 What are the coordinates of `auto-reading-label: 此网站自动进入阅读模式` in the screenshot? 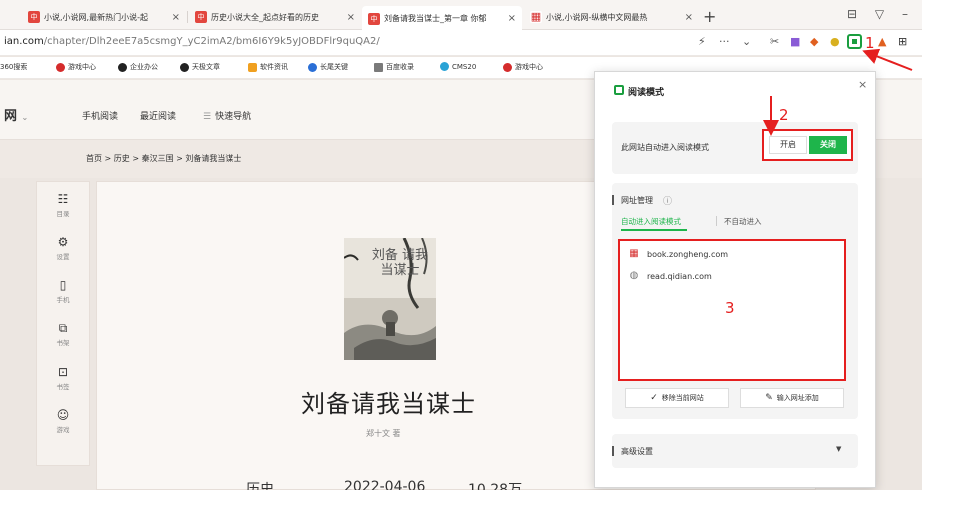 It's located at (665, 147).